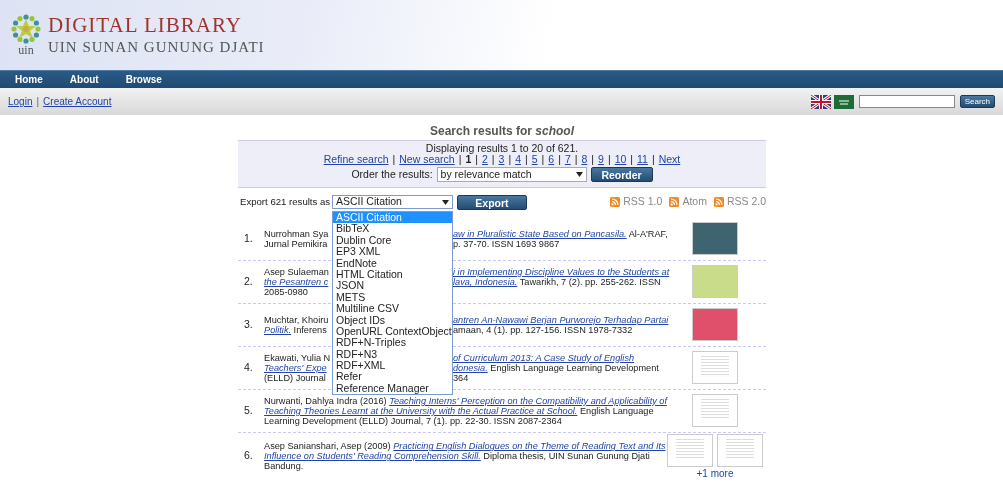 This screenshot has width=1003, height=483. I want to click on citation-text: Teaching Theories Learnt at the University with the Actual Practice at School. English Language, so click(459, 410).